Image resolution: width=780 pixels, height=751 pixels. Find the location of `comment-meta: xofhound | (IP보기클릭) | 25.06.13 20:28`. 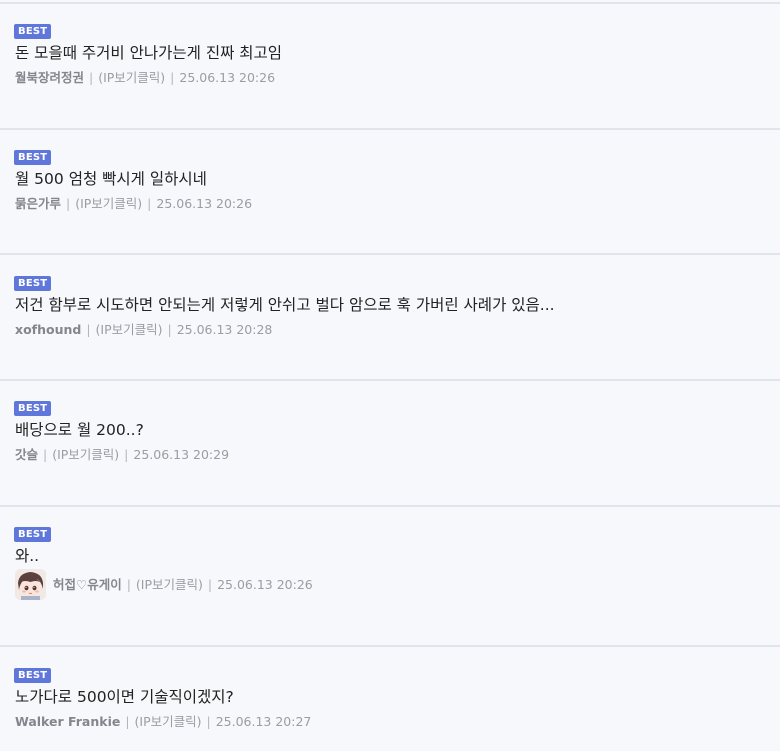

comment-meta: xofhound | (IP보기클릭) | 25.06.13 20:28 is located at coordinates (143, 330).